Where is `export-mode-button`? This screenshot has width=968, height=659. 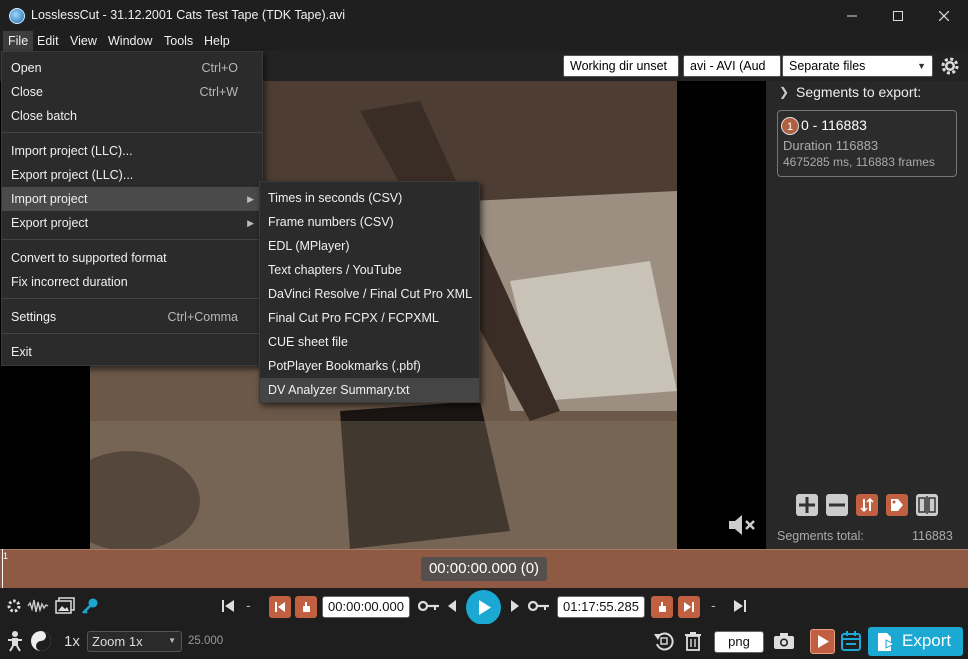
export-mode-button is located at coordinates (822, 641).